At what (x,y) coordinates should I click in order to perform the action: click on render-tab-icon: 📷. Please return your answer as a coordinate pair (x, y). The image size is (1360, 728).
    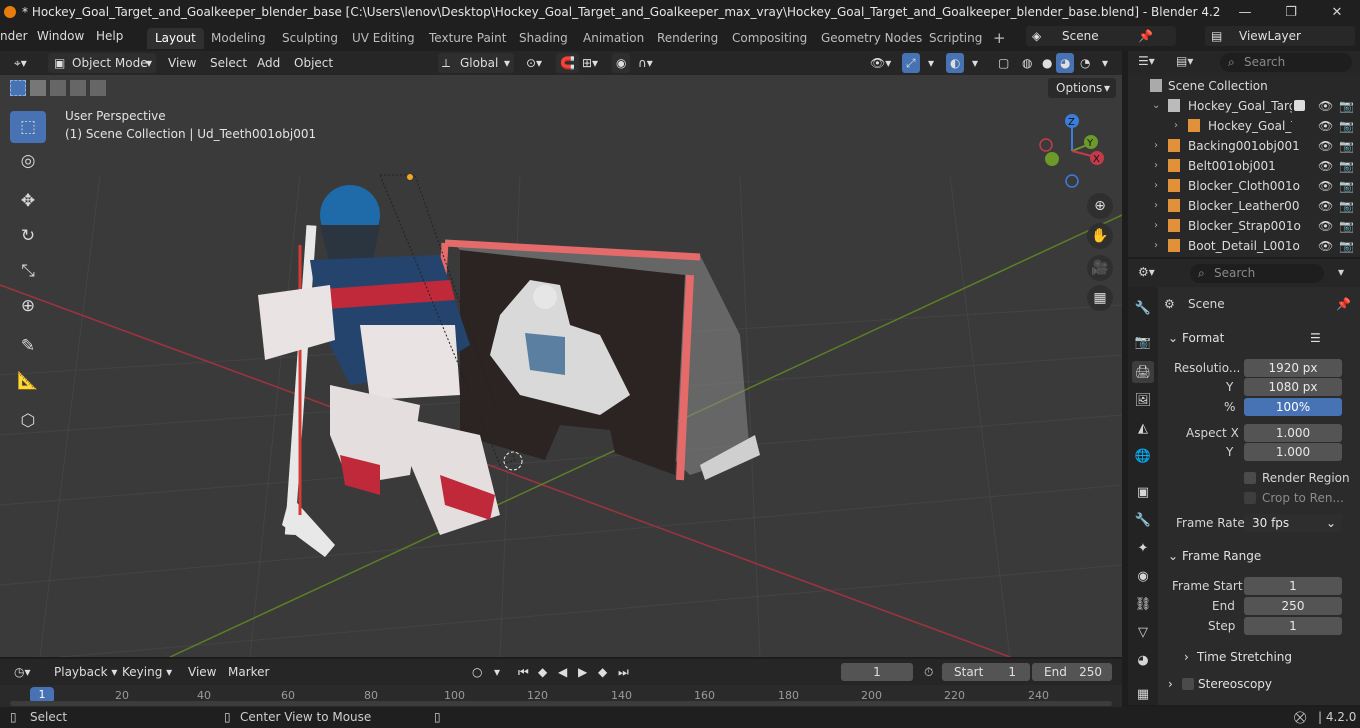
    Looking at the image, I should click on (1143, 342).